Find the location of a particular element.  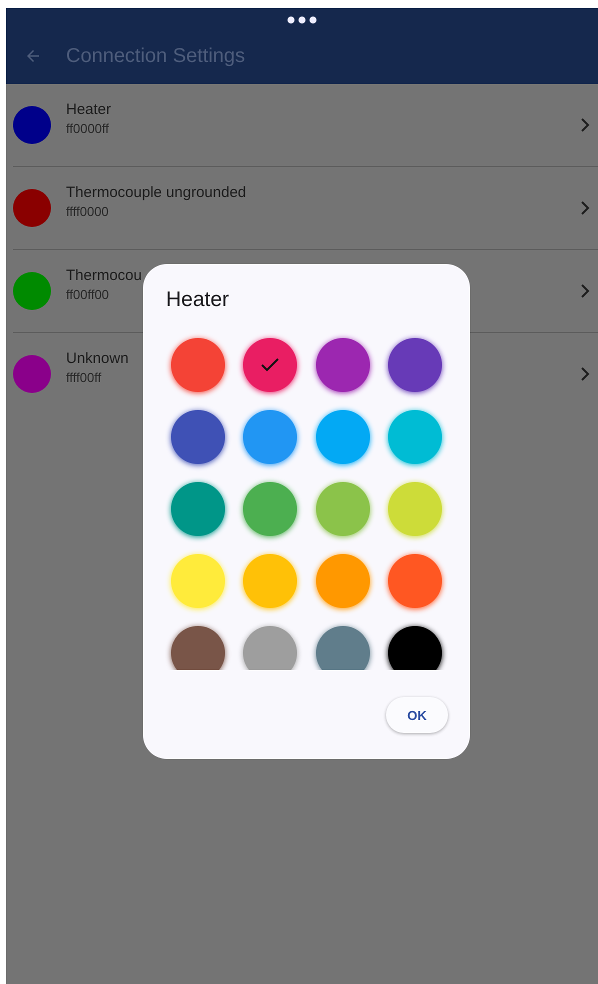

item-name: Unknown is located at coordinates (97, 358).